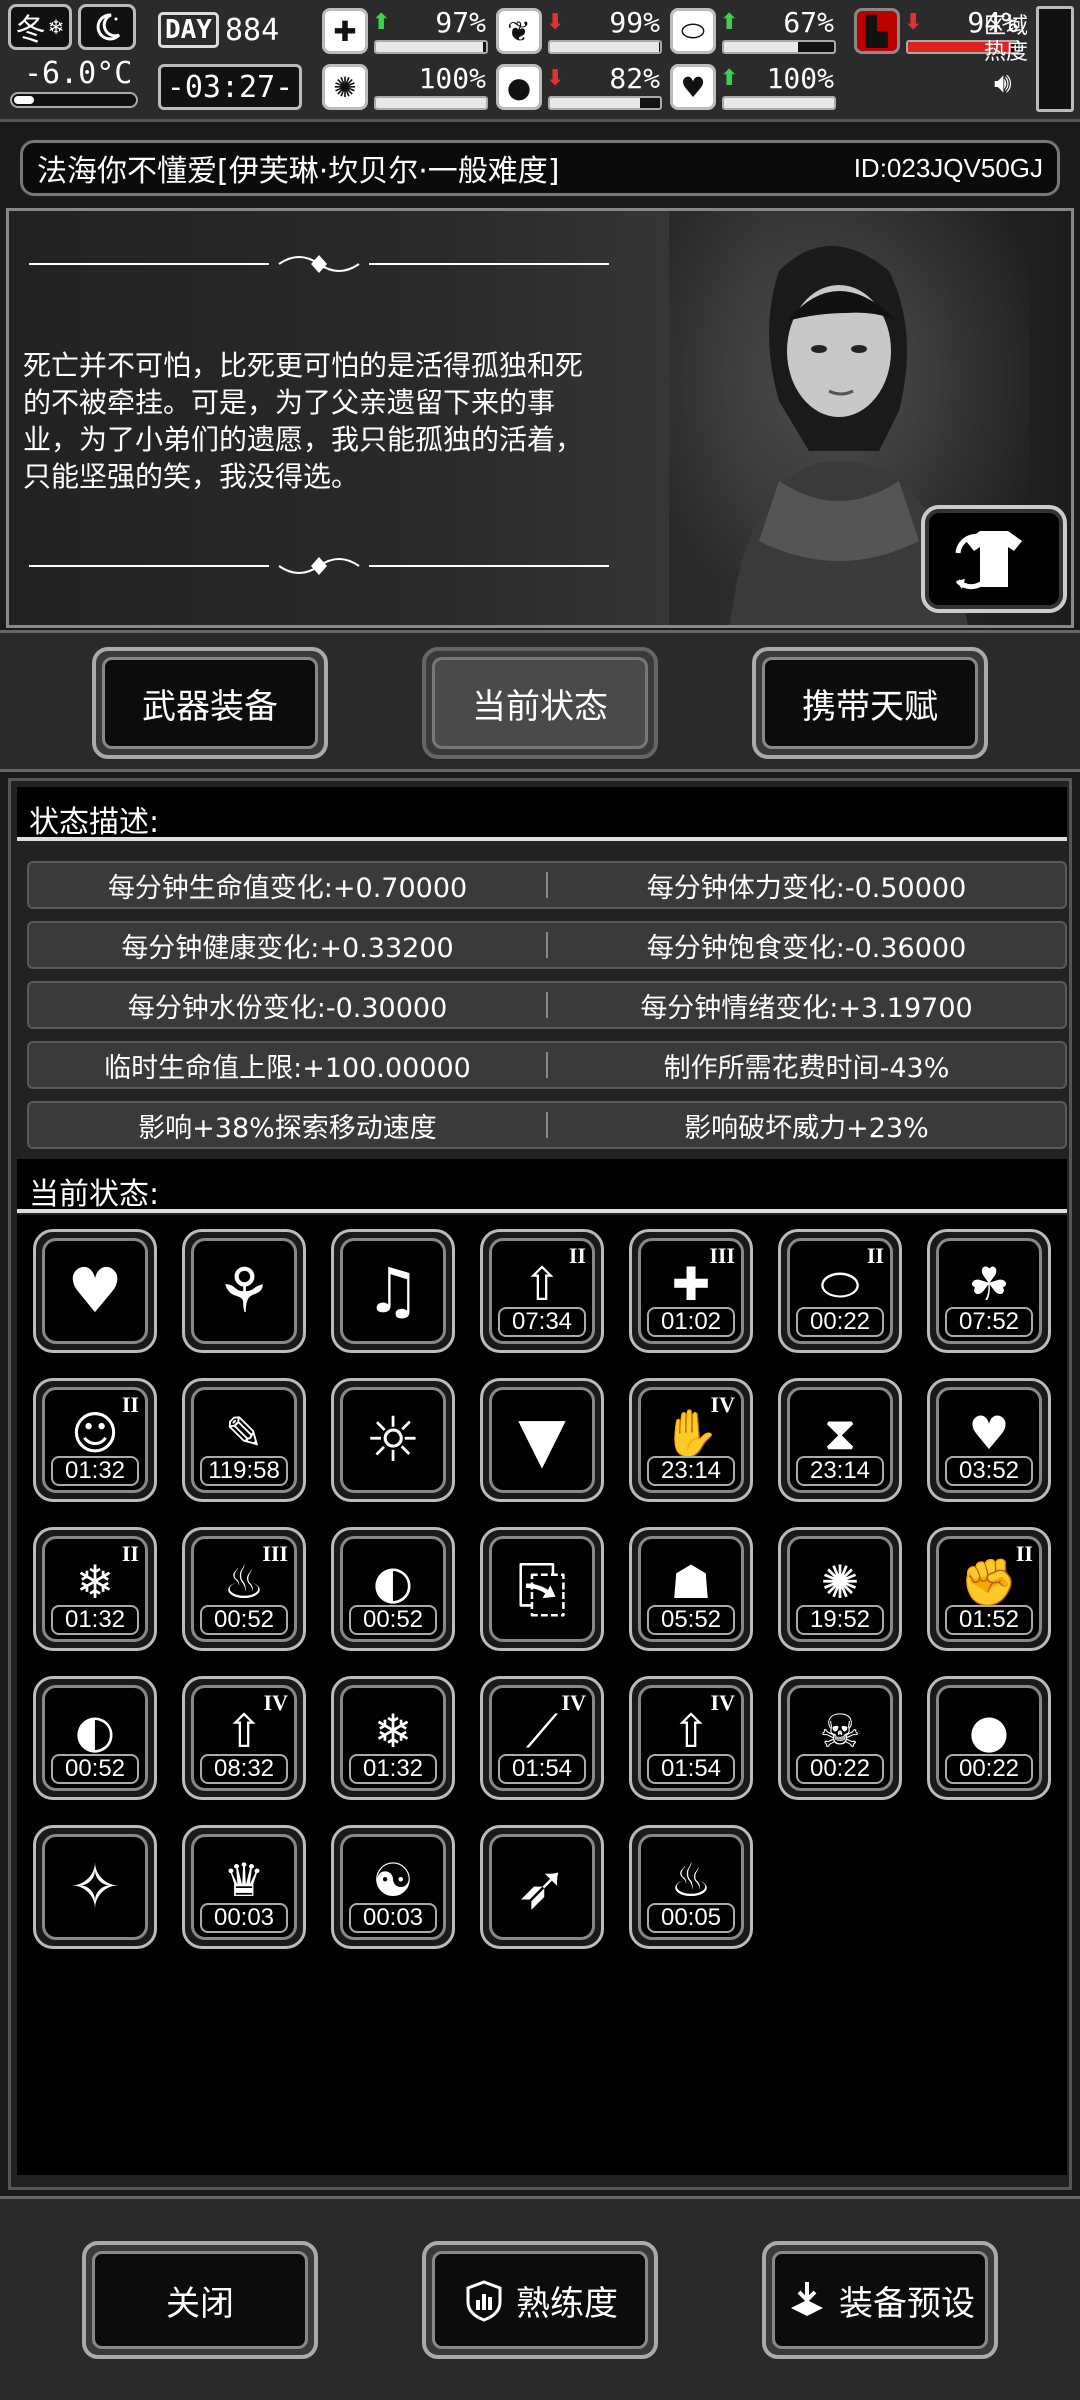 This screenshot has height=2400, width=1080. Describe the element at coordinates (580, 32) in the screenshot. I see `stat-stomach: ❦ ⬇ 99%` at that location.